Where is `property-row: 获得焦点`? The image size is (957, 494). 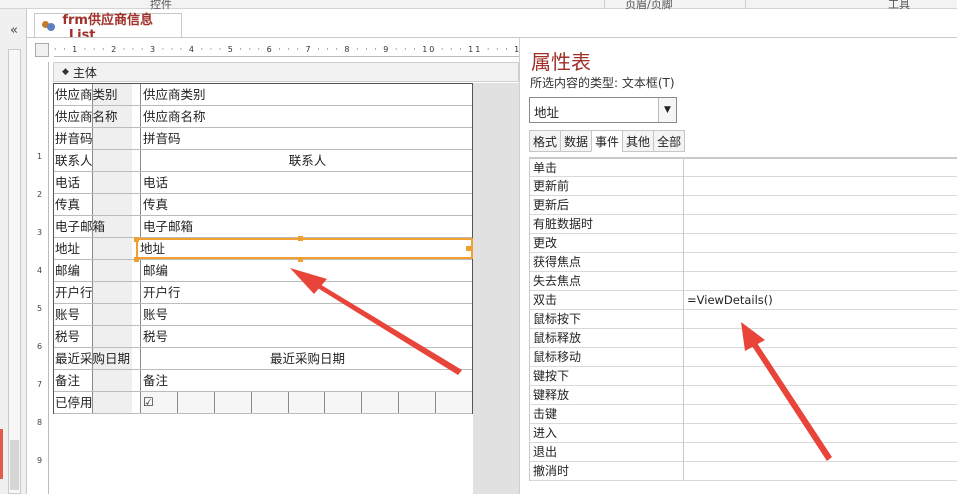 property-row: 获得焦点 is located at coordinates (743, 262).